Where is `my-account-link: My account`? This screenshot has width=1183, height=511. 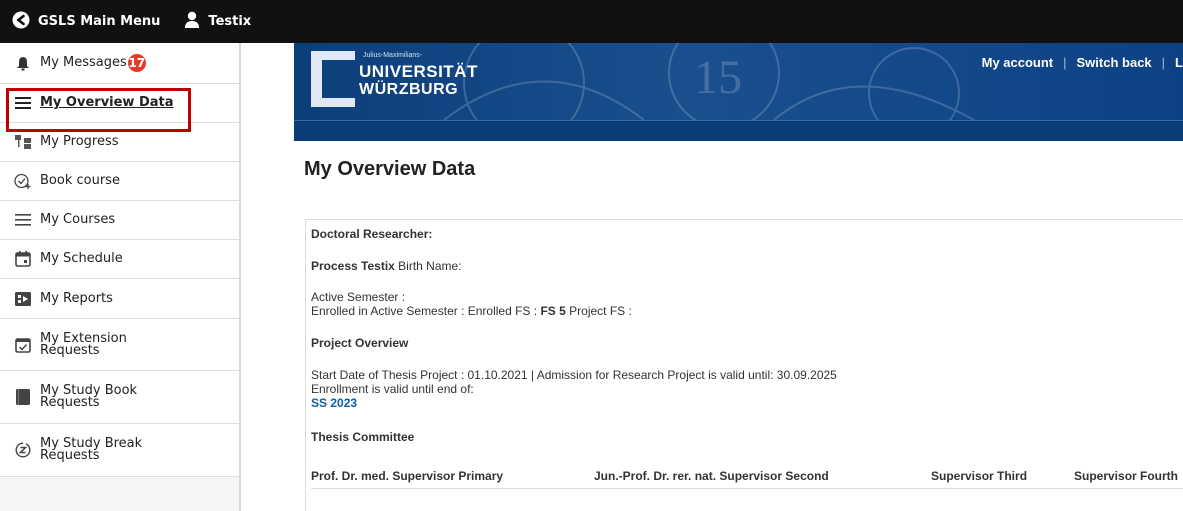 my-account-link: My account is located at coordinates (1018, 62).